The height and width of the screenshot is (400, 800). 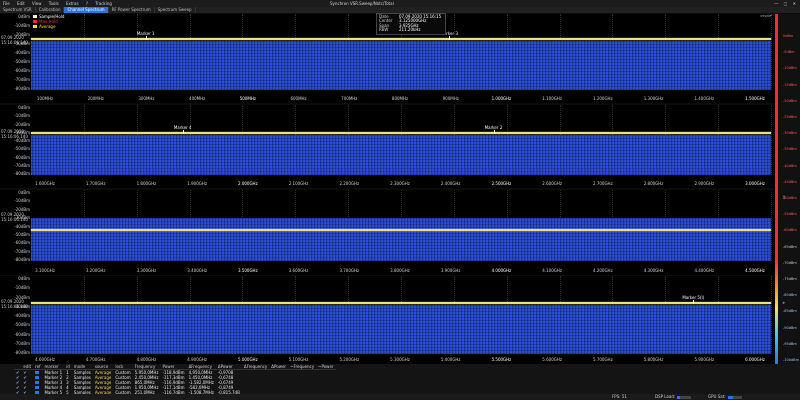 I want to click on scale-label: -60dBm, so click(x=790, y=230).